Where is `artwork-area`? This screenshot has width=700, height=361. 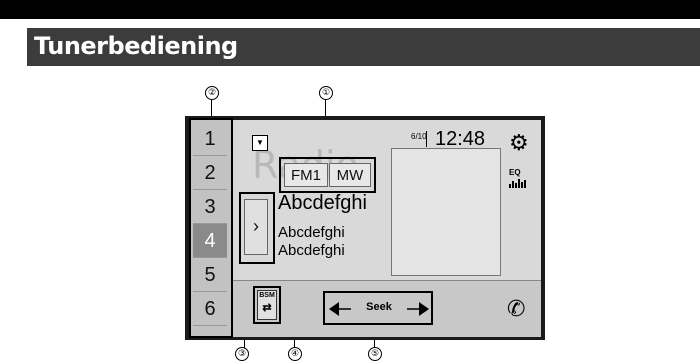
artwork-area is located at coordinates (446, 212).